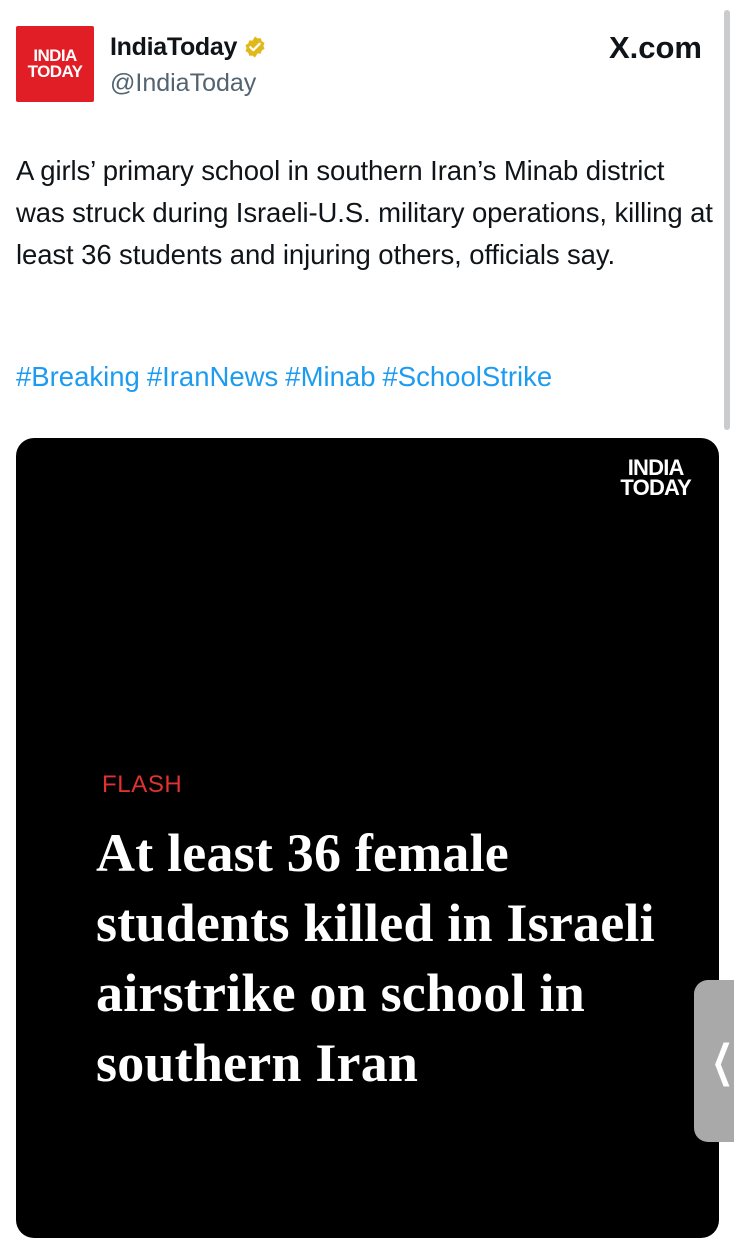 This screenshot has height=1238, width=734. What do you see at coordinates (330, 376) in the screenshot?
I see `hashtag-minab: #Minab` at bounding box center [330, 376].